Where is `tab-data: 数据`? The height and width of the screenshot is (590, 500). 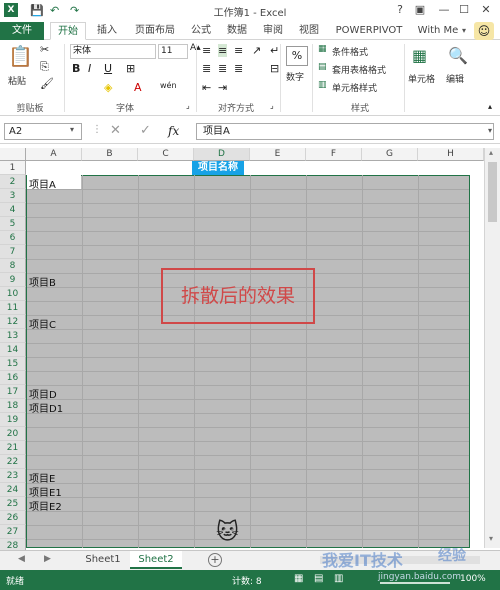 tab-data: 数据 is located at coordinates (237, 31).